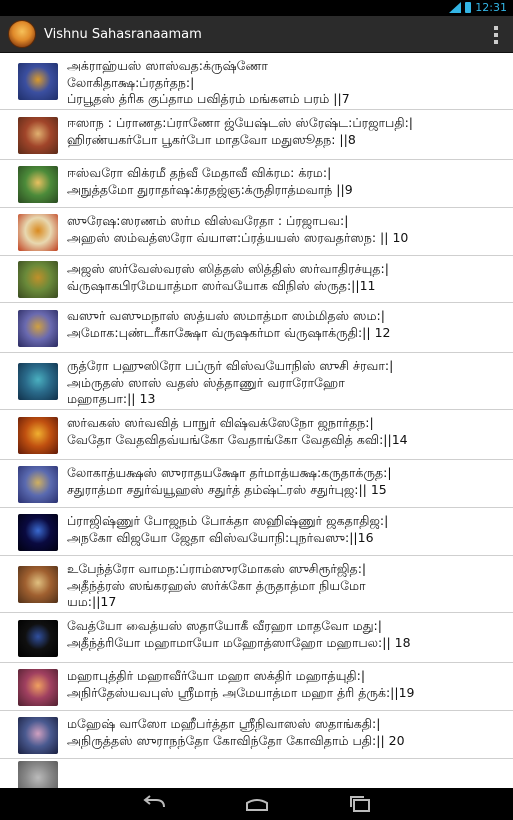  What do you see at coordinates (256, 8) in the screenshot?
I see `status-bar: 12:31` at bounding box center [256, 8].